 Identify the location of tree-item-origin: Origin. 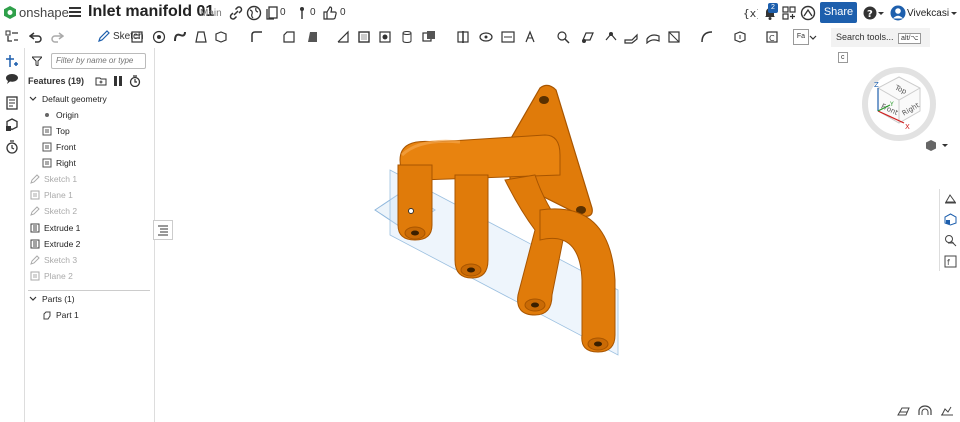
(60, 115).